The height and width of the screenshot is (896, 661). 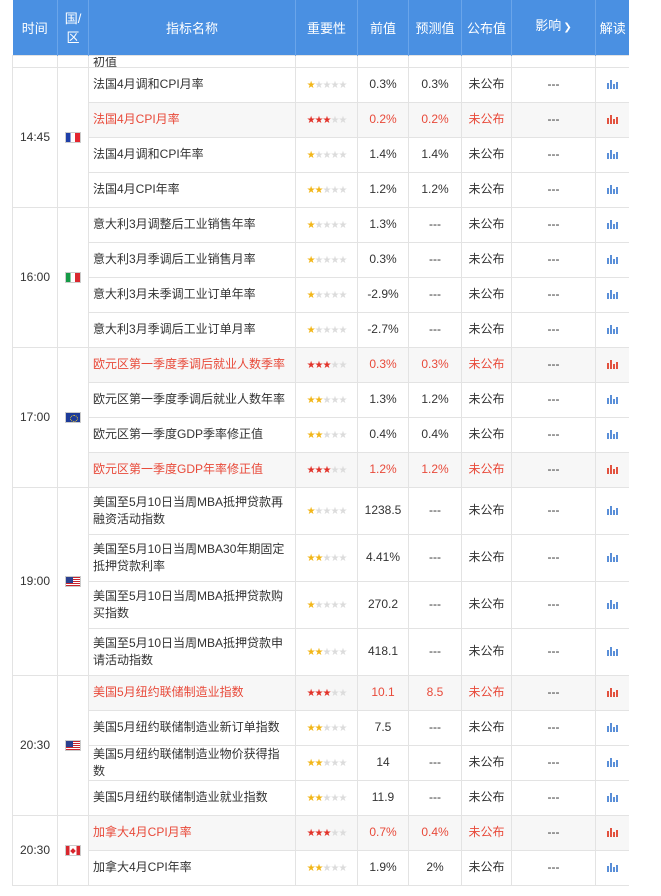 What do you see at coordinates (148, 84) in the screenshot?
I see `indicator-name-text: 法国4月调和CPI月率` at bounding box center [148, 84].